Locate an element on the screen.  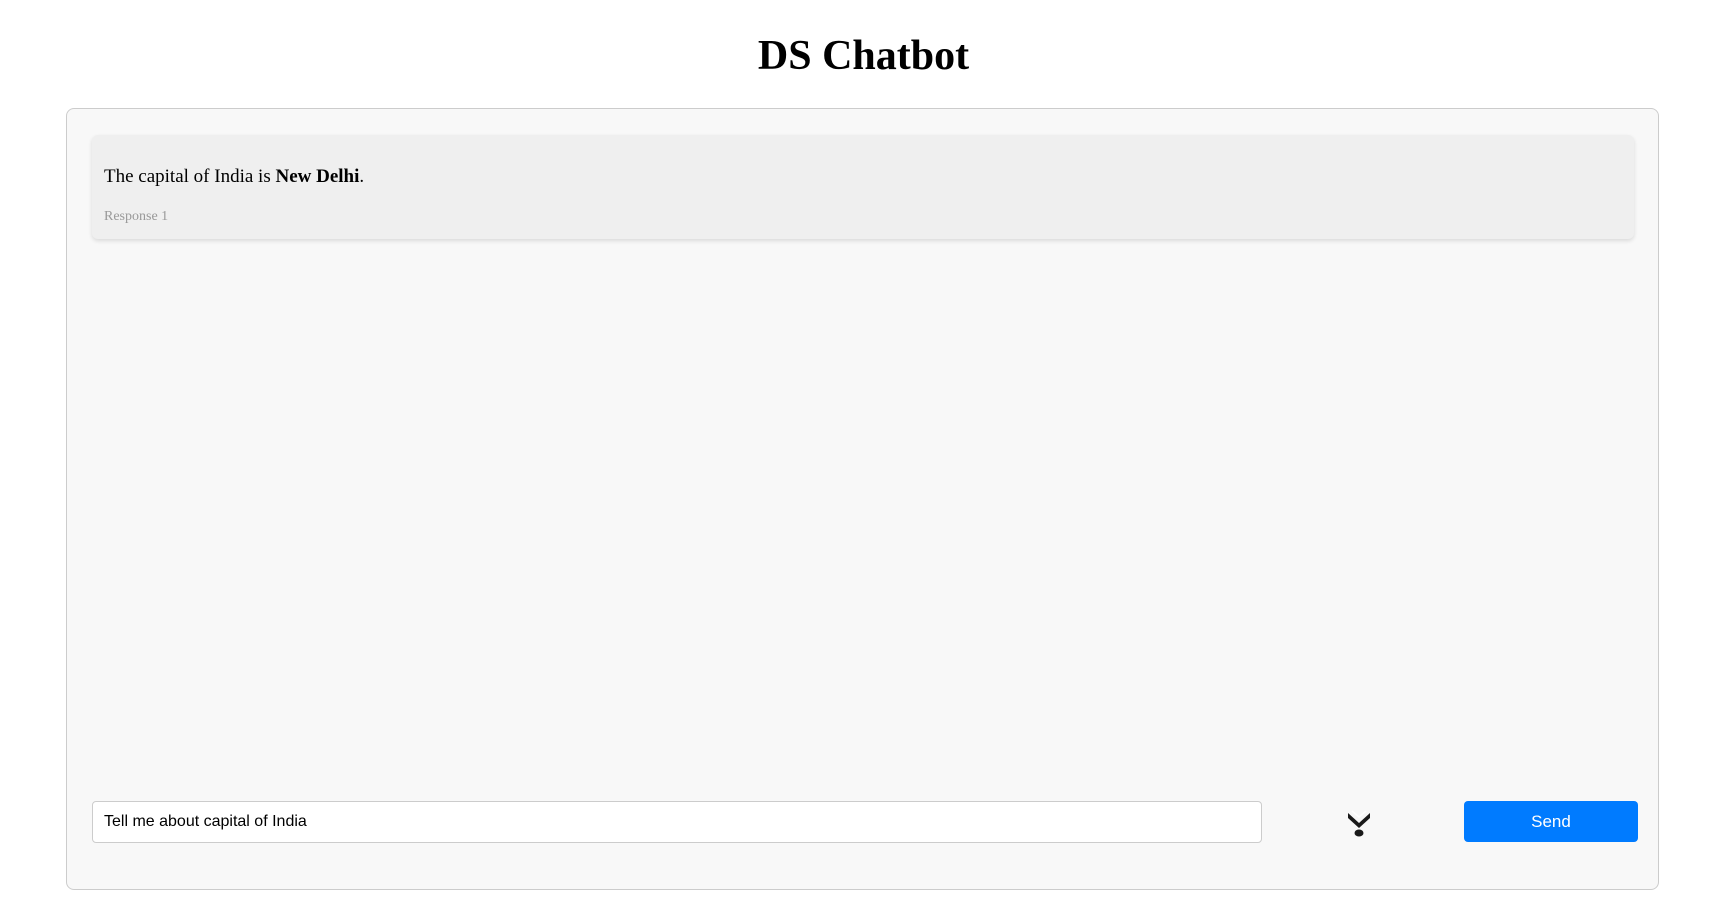
composer: Send is located at coordinates (865, 822).